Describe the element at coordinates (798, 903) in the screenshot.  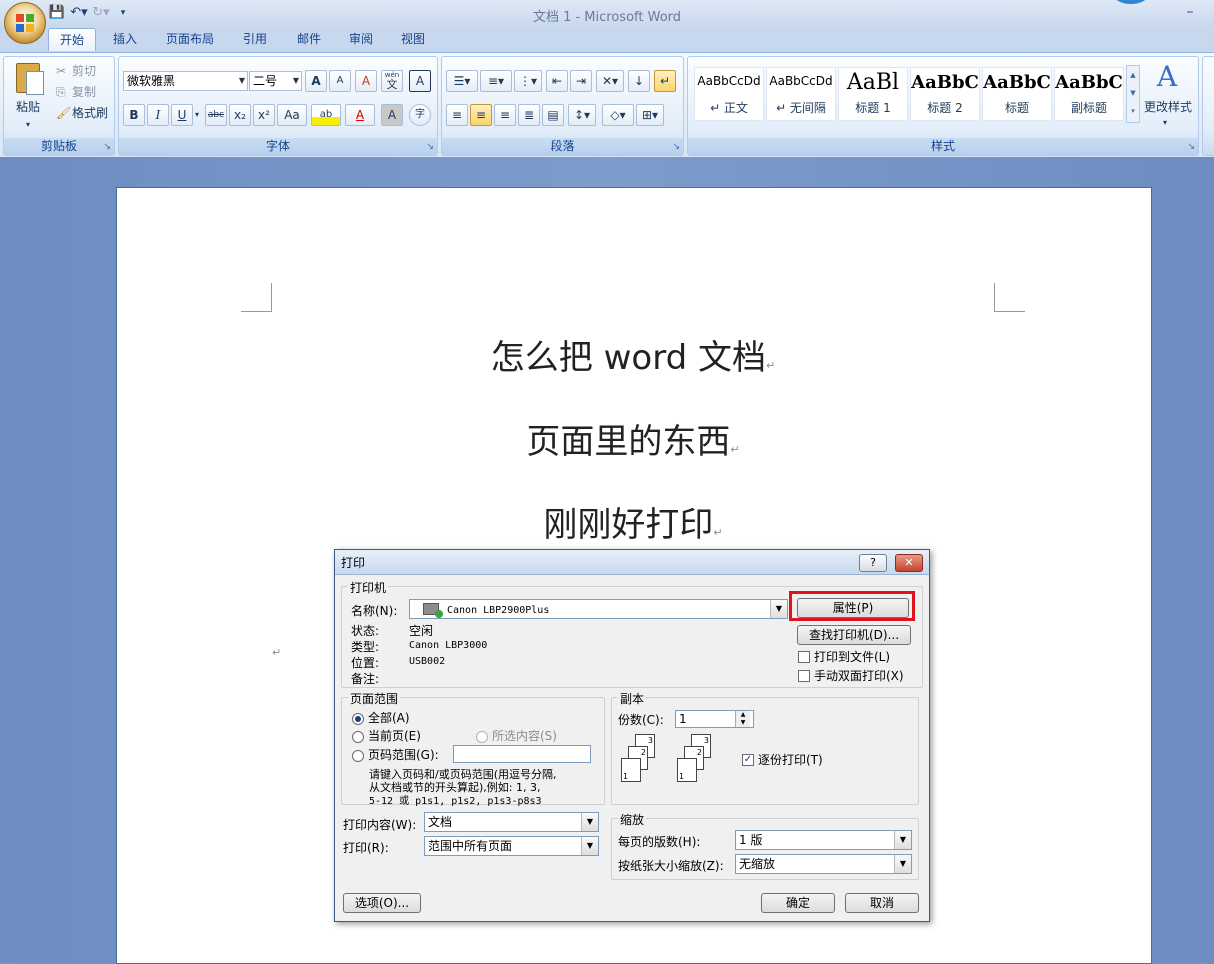
I see `ok-button: 确定` at that location.